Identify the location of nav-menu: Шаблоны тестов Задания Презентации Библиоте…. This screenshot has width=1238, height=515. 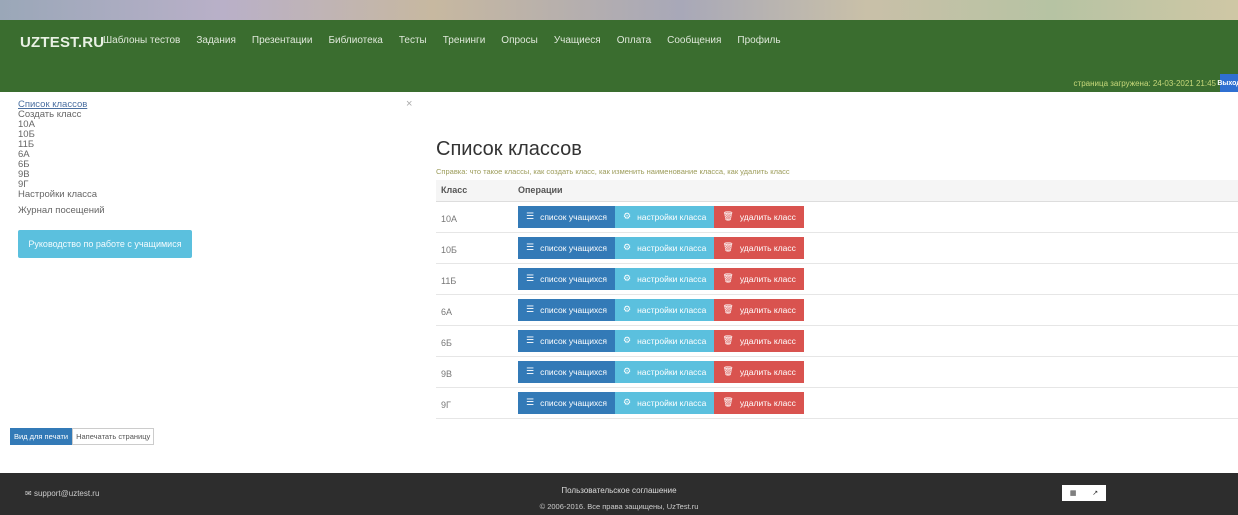
(450, 40).